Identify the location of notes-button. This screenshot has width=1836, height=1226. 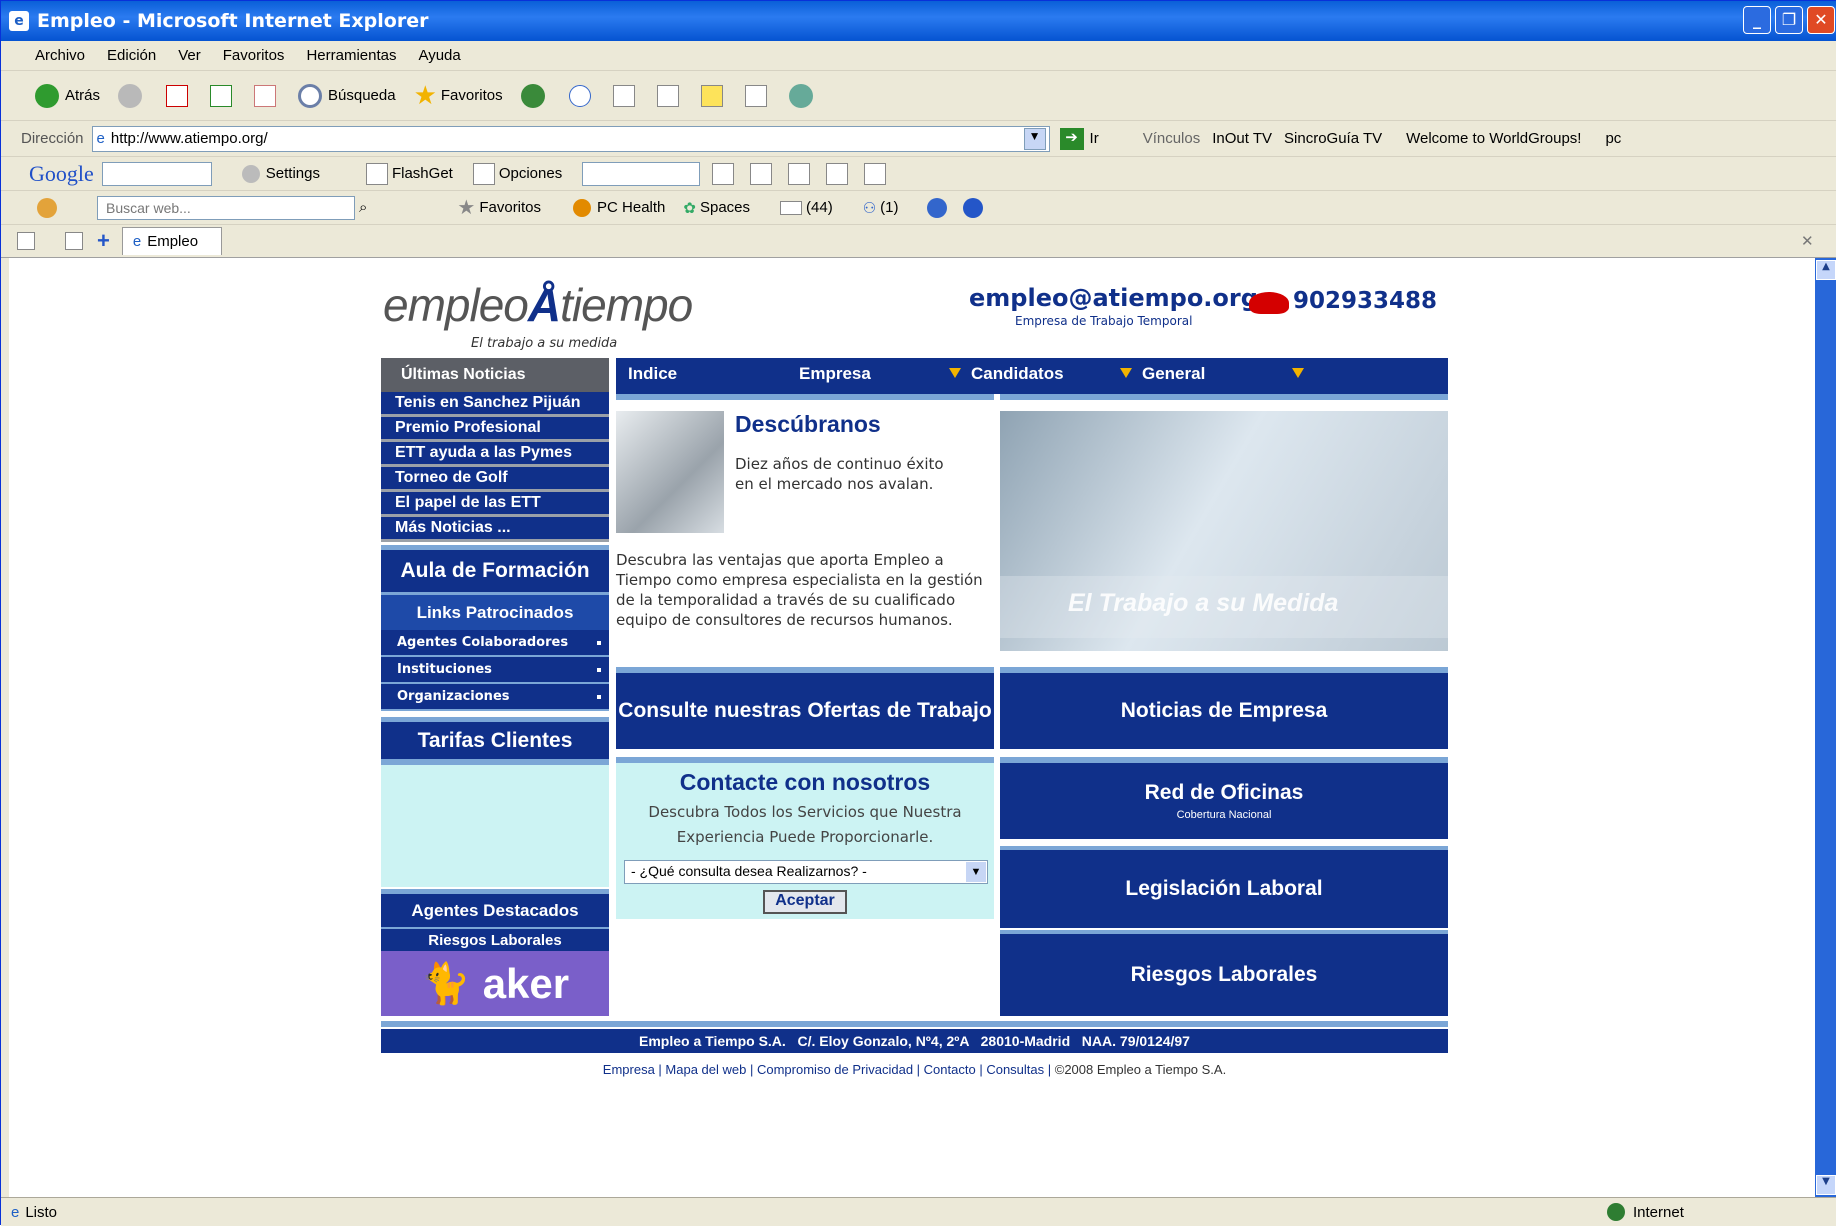
(713, 95).